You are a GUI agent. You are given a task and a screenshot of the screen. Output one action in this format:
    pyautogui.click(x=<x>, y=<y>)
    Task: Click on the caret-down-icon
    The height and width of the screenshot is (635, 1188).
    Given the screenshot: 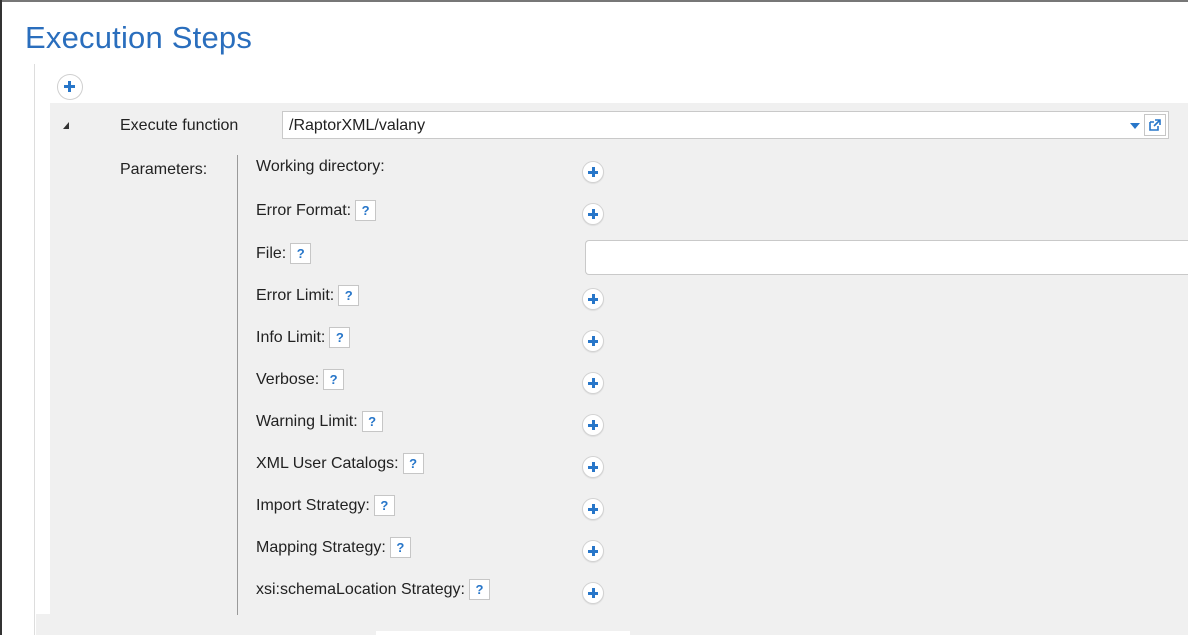 What is the action you would take?
    pyautogui.click(x=1135, y=126)
    